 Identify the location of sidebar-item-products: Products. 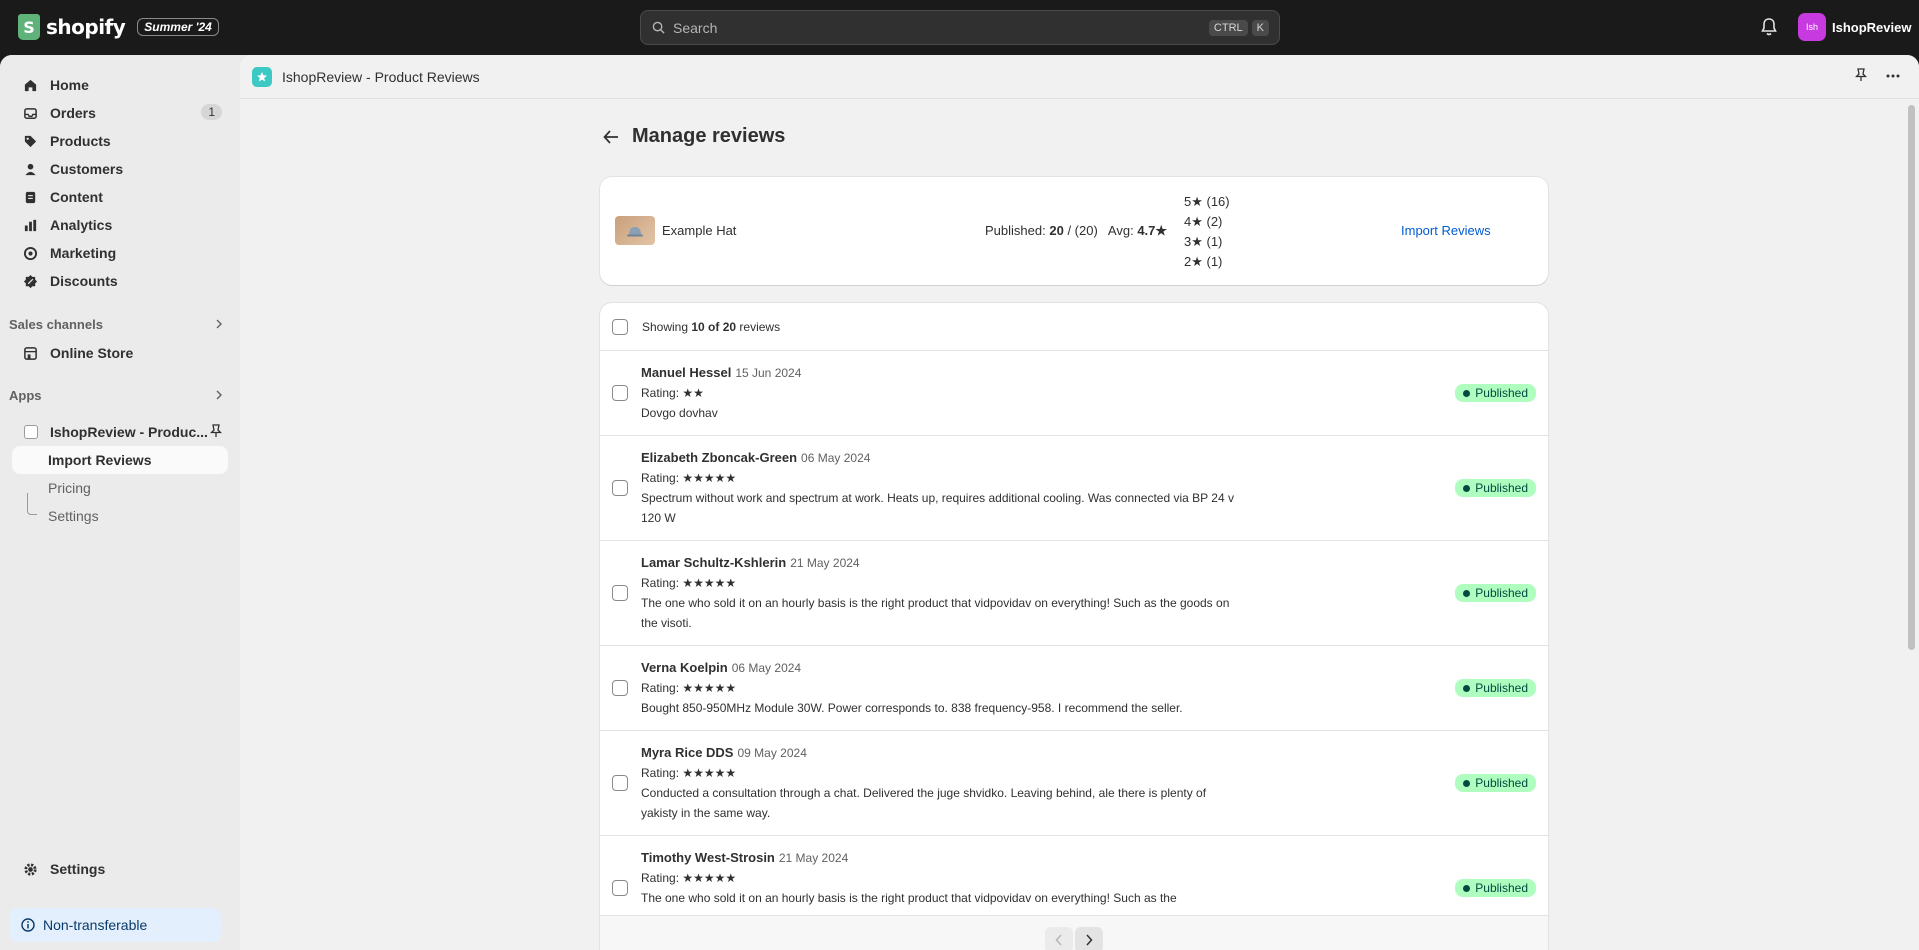
(120, 141).